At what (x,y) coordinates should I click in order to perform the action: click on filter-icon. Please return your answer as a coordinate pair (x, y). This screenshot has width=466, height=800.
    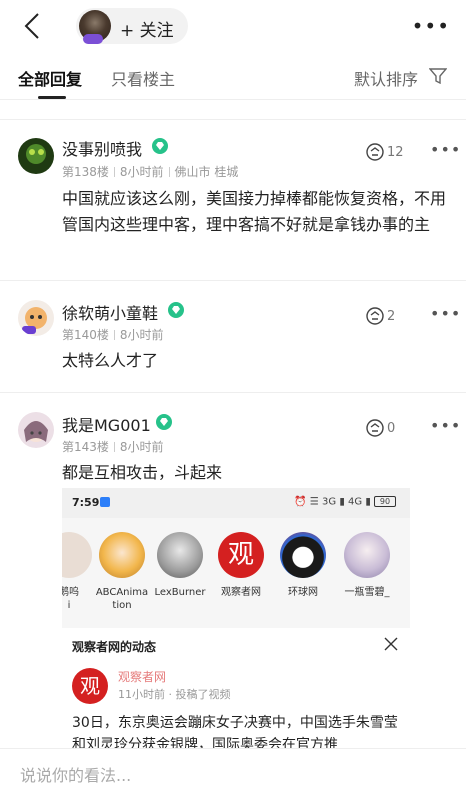
    Looking at the image, I should click on (438, 76).